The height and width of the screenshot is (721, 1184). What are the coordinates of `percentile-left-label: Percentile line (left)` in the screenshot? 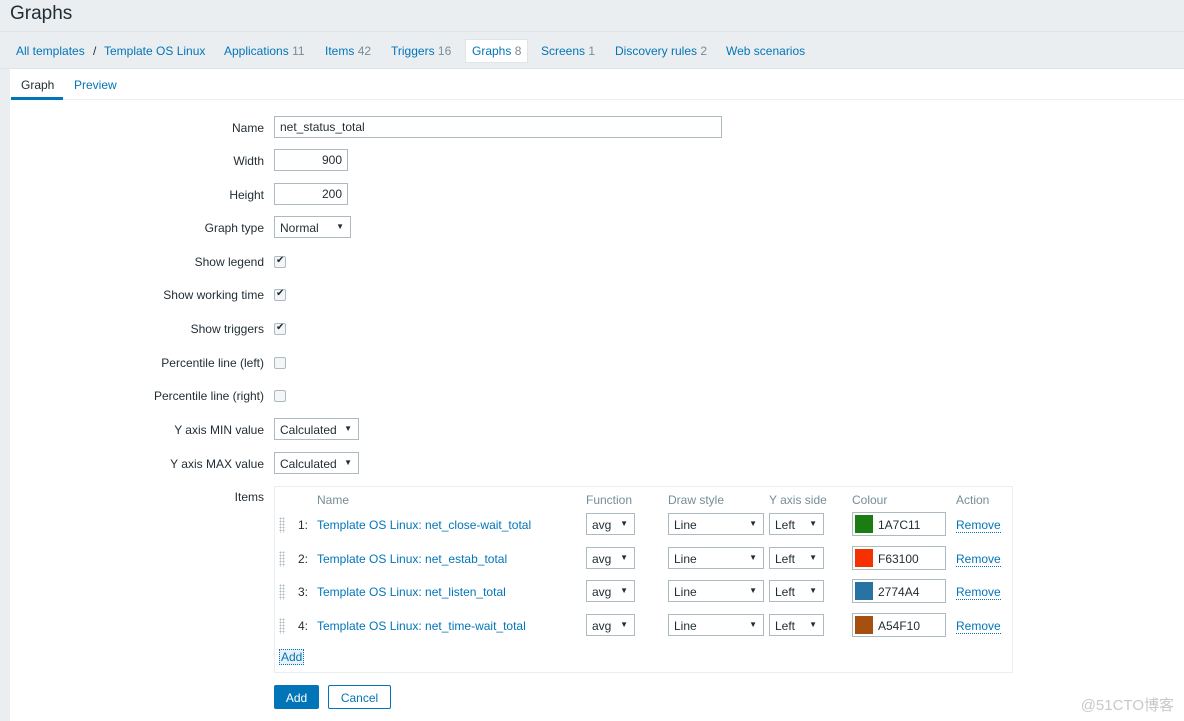 It's located at (212, 363).